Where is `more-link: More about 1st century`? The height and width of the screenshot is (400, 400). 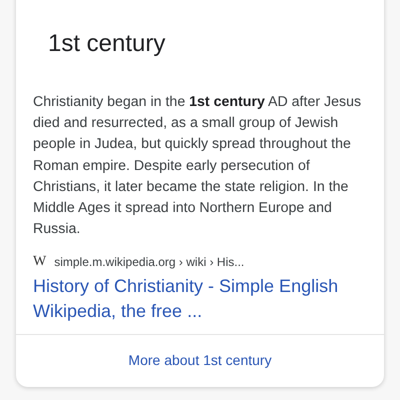
more-link: More about 1st century is located at coordinates (200, 360).